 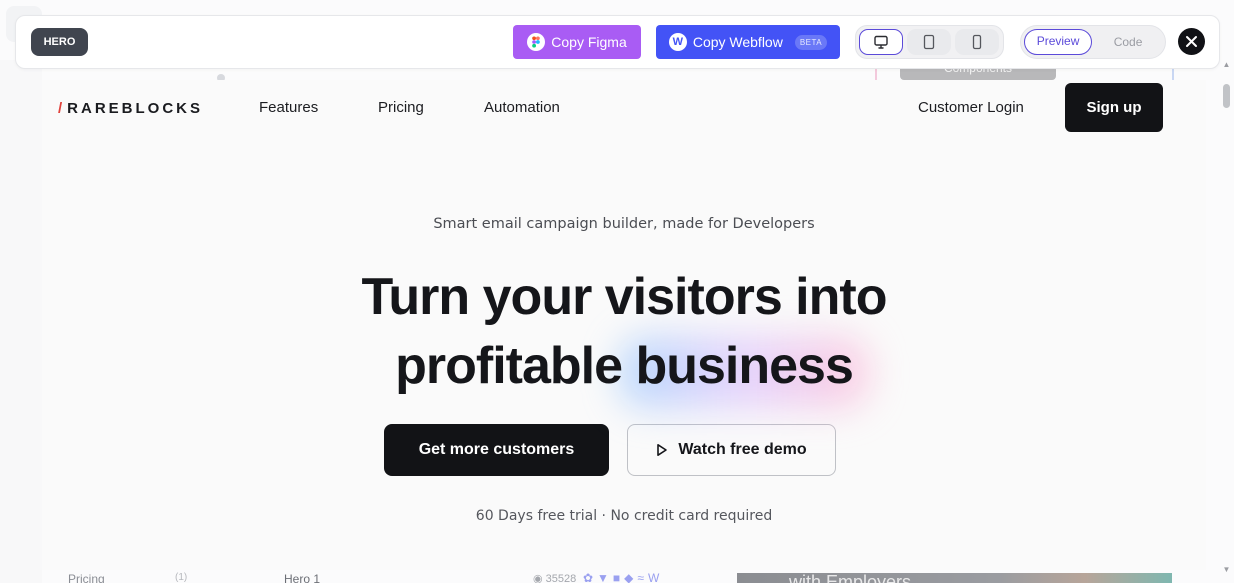 What do you see at coordinates (401, 107) in the screenshot?
I see `nav-link-pricing: Pricing` at bounding box center [401, 107].